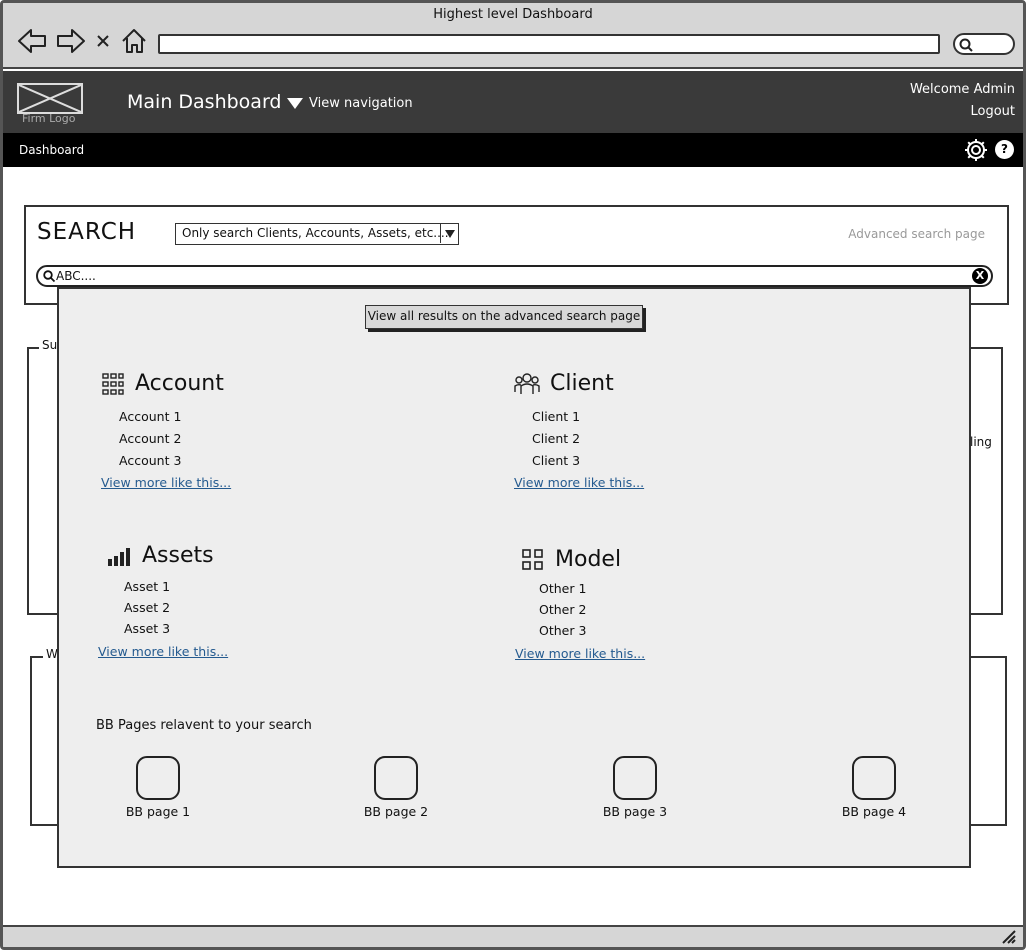  I want to click on section-title: Assets, so click(178, 555).